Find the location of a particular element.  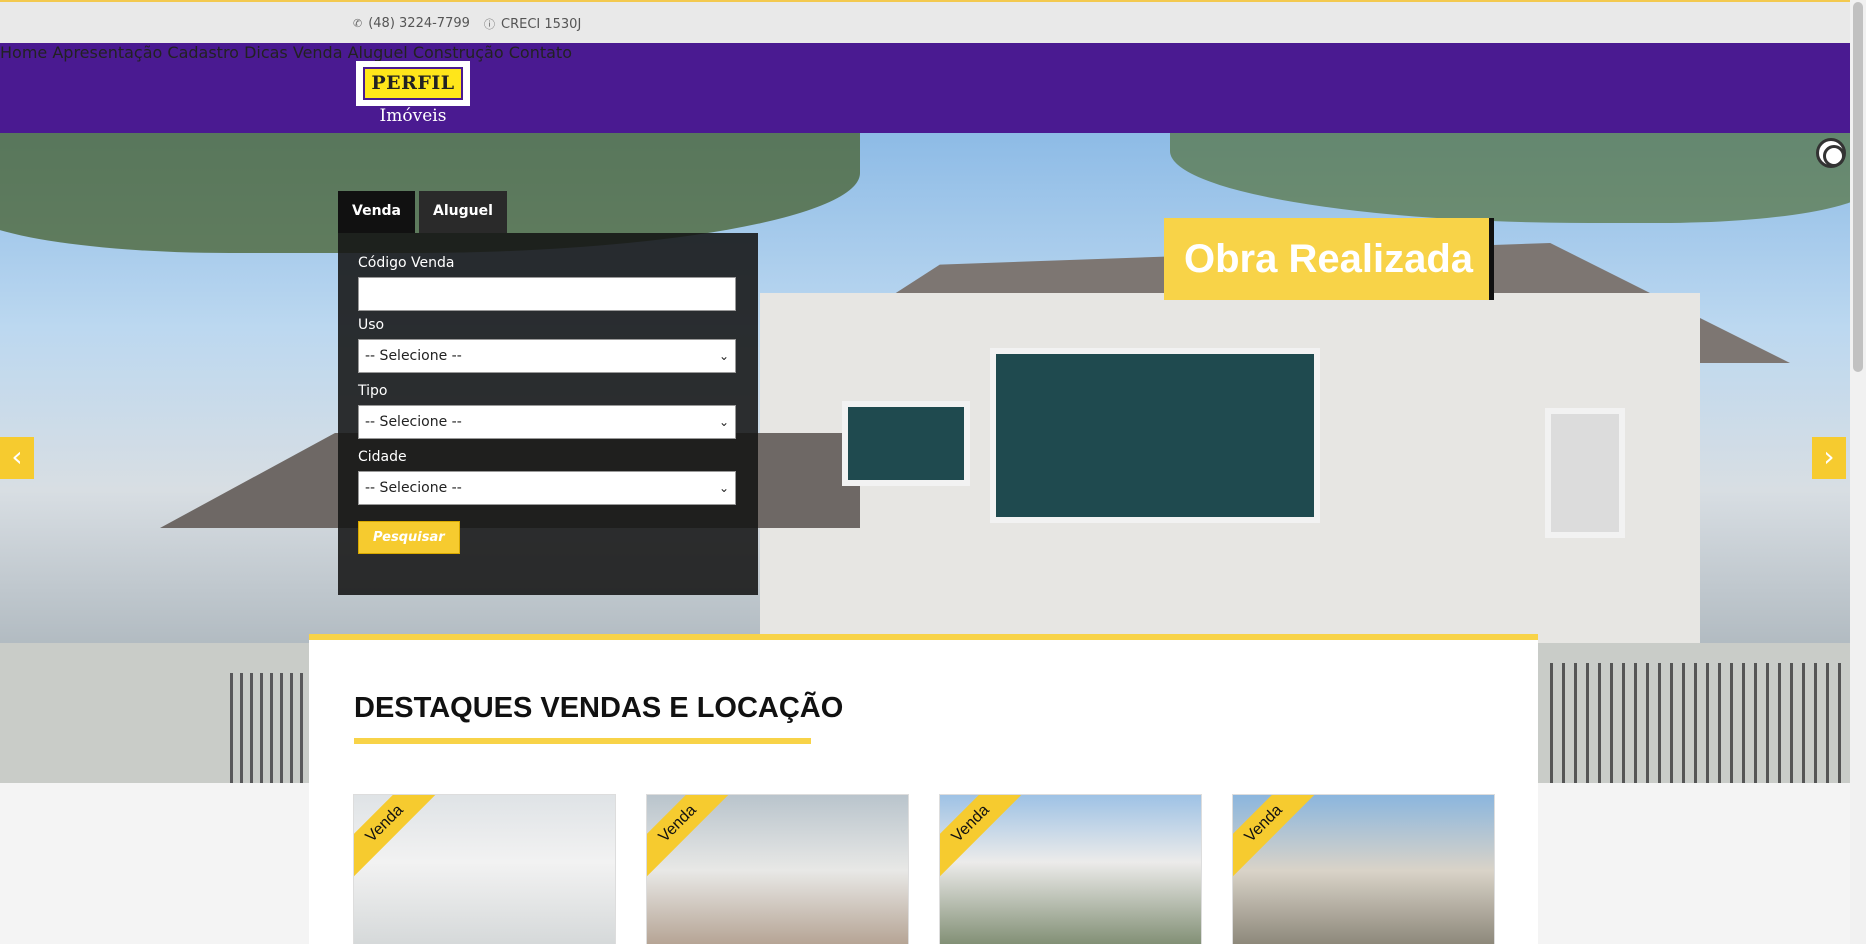

codigo-venda-label: Código Venda is located at coordinates (406, 263).